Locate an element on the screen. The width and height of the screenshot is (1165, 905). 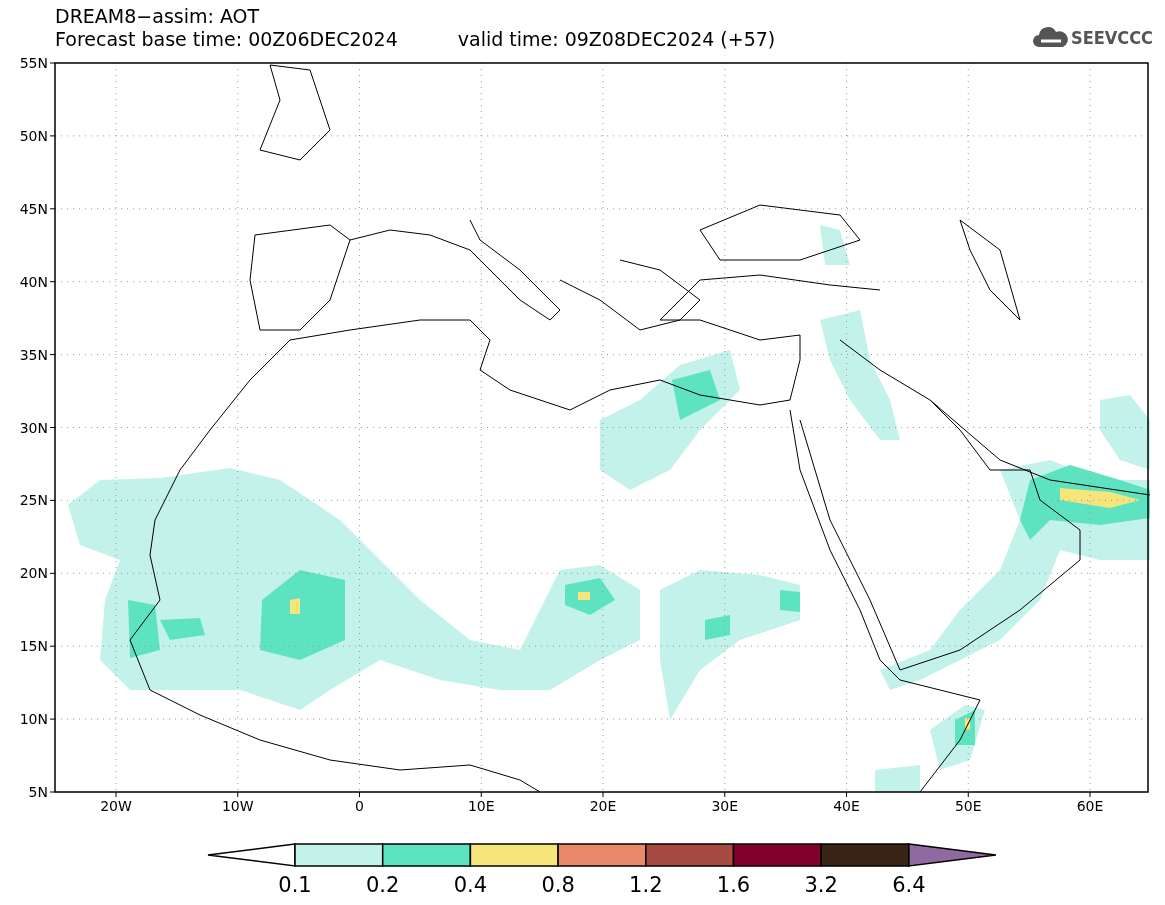
longitude-label: 60E is located at coordinates (1090, 805).